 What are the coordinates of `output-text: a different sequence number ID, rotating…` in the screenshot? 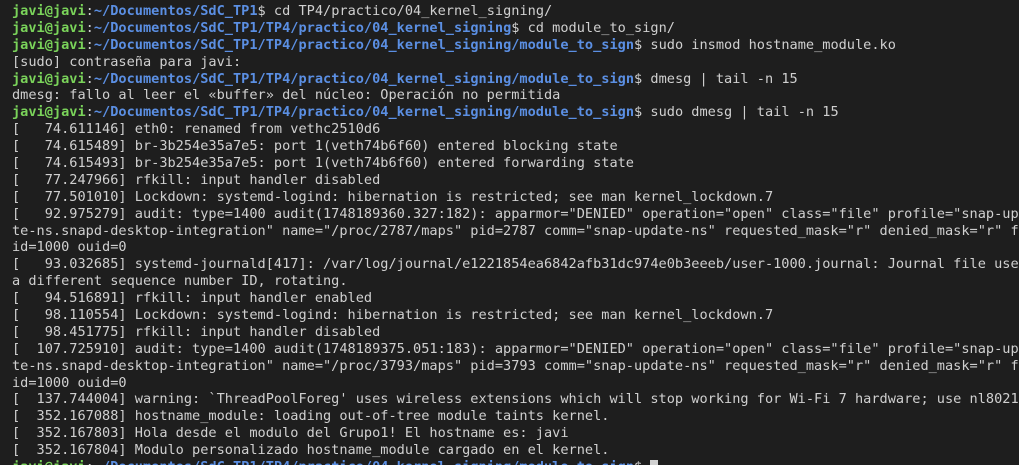 It's located at (180, 281).